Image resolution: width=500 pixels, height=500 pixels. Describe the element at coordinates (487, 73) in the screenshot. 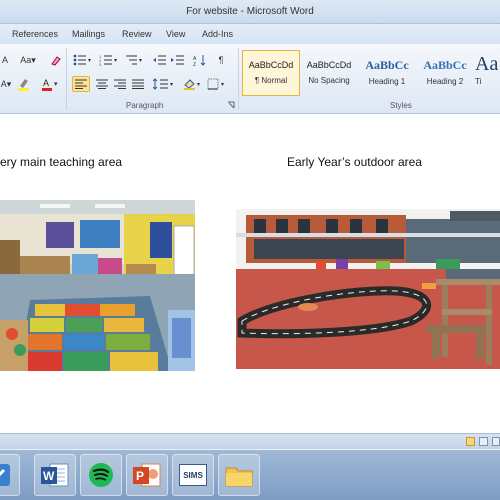

I see `style-title: AaB Ti` at that location.